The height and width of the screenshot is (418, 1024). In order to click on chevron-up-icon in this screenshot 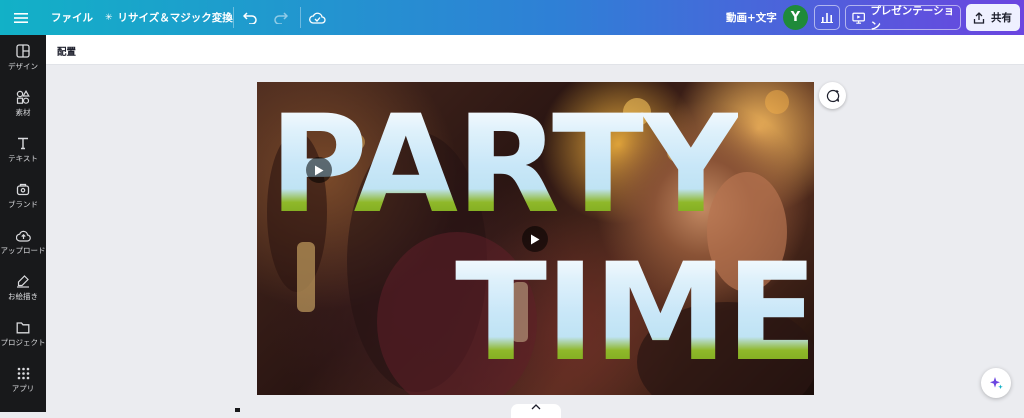, I will do `click(536, 407)`.